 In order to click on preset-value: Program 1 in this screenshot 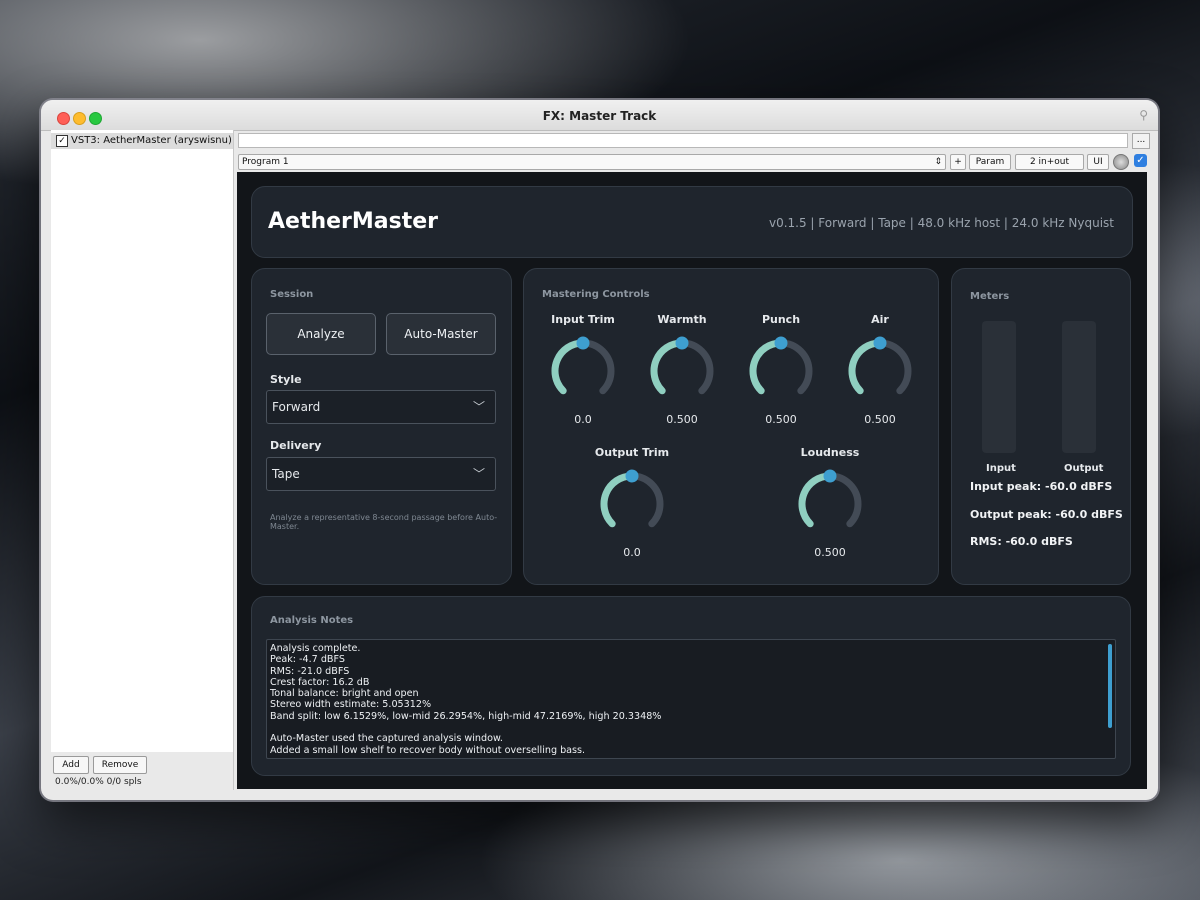, I will do `click(265, 162)`.